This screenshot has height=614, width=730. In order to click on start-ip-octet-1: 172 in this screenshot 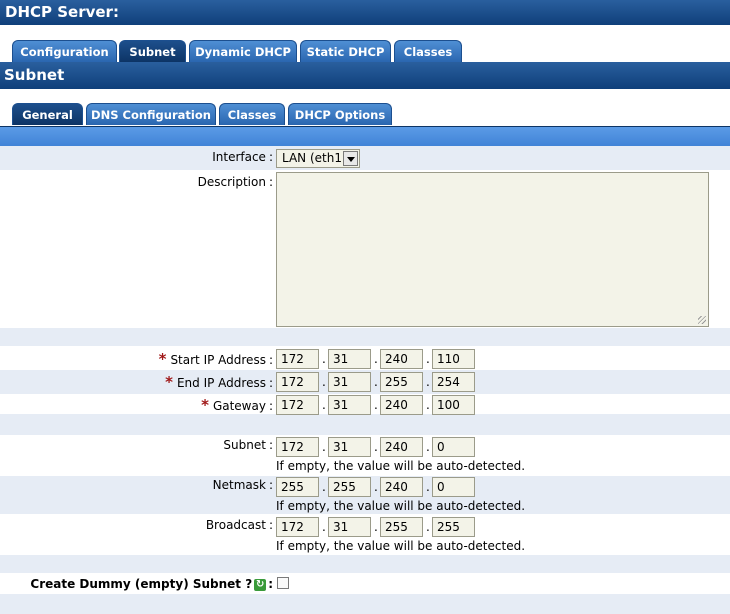, I will do `click(297, 359)`.